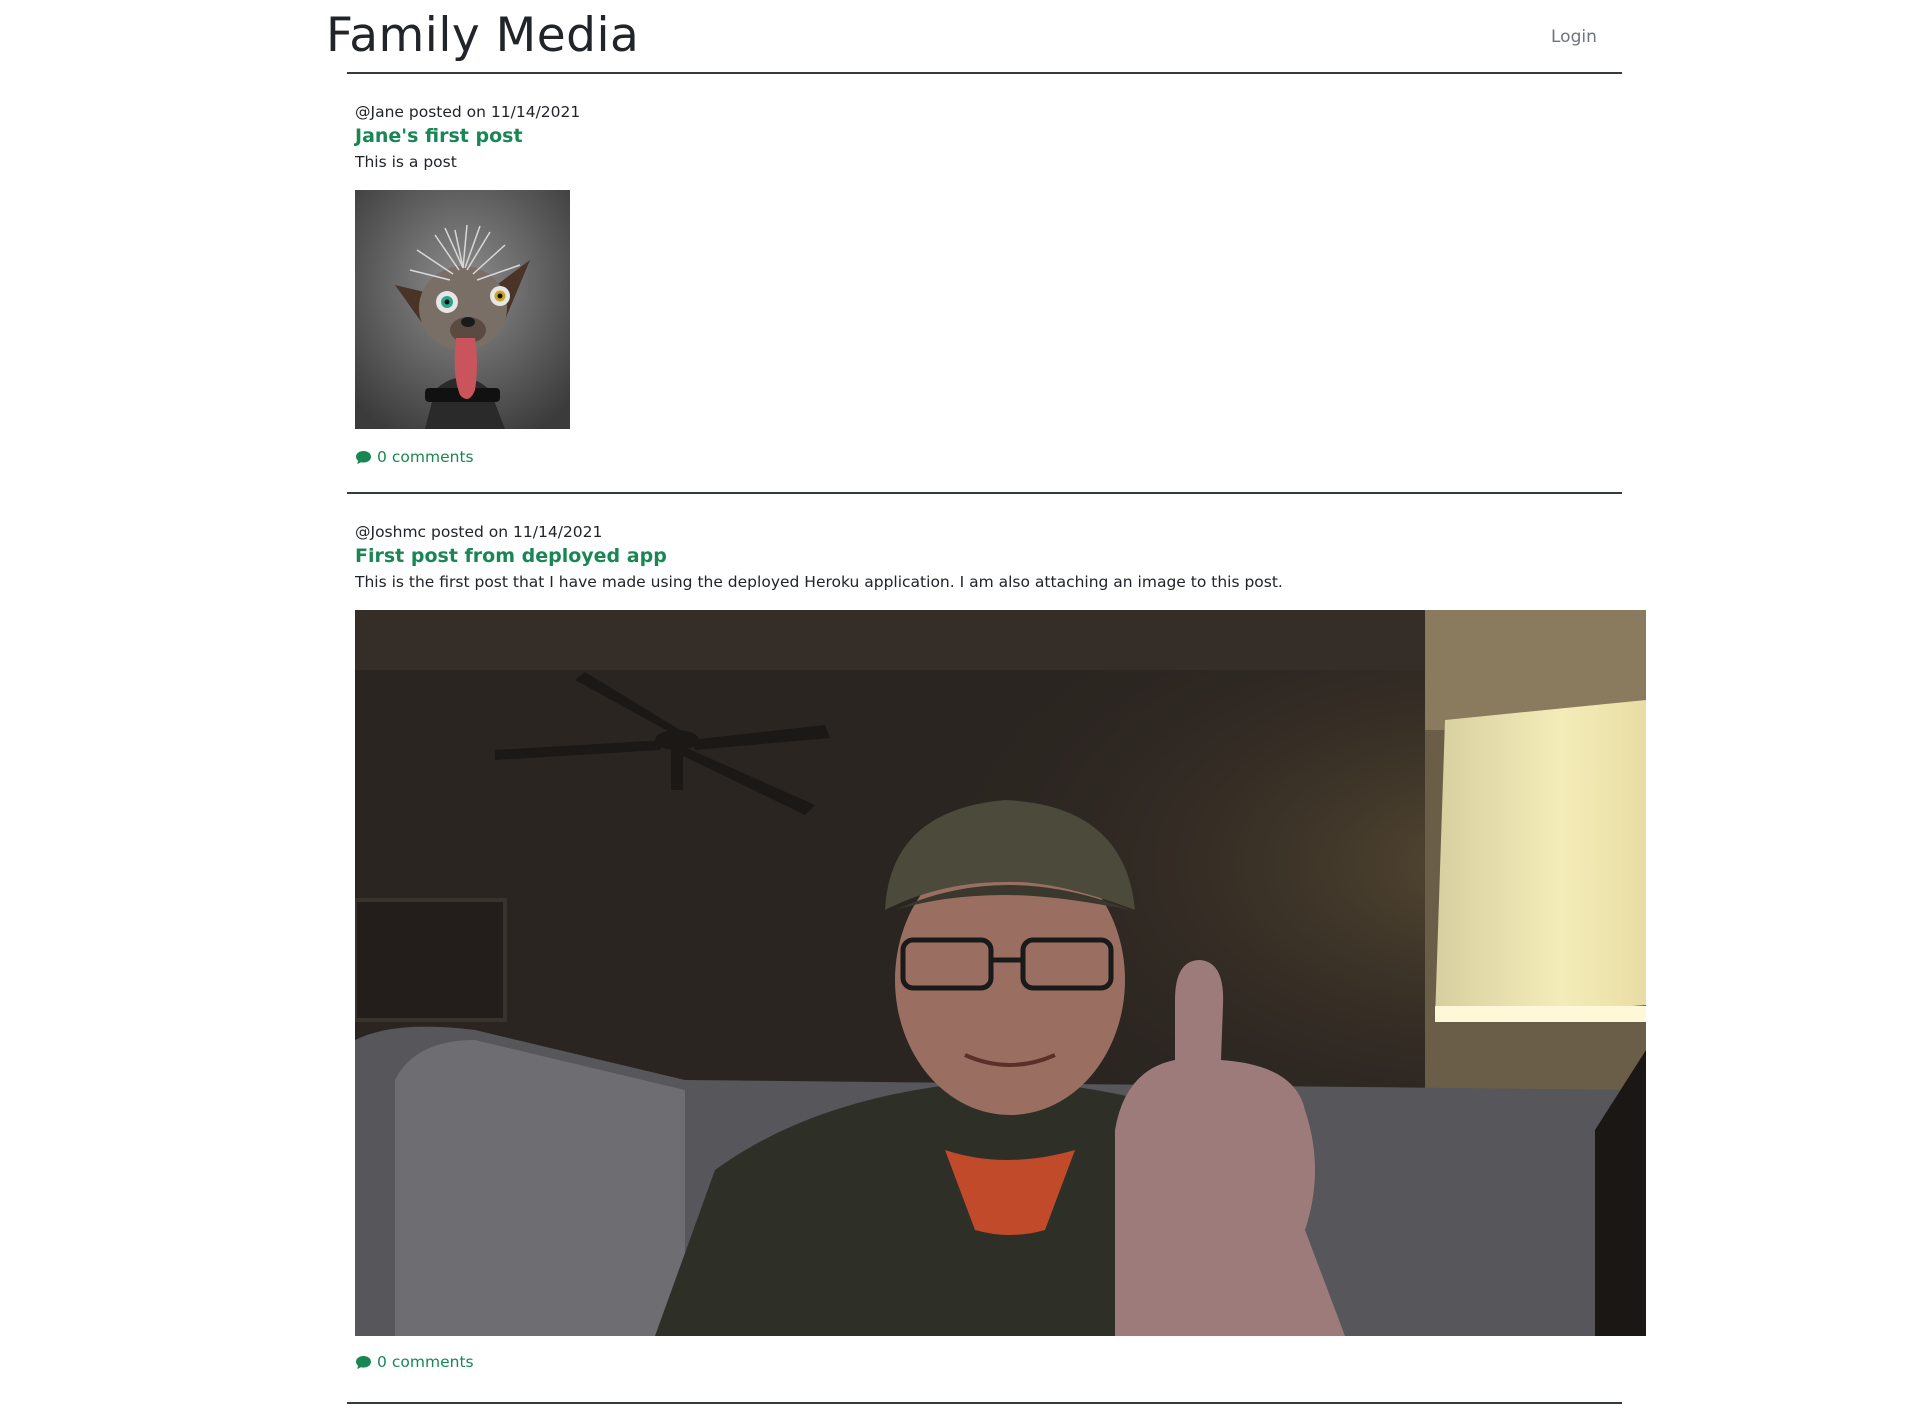 The width and height of the screenshot is (1920, 1406). Describe the element at coordinates (379, 112) in the screenshot. I see `post-author: @Jane` at that location.